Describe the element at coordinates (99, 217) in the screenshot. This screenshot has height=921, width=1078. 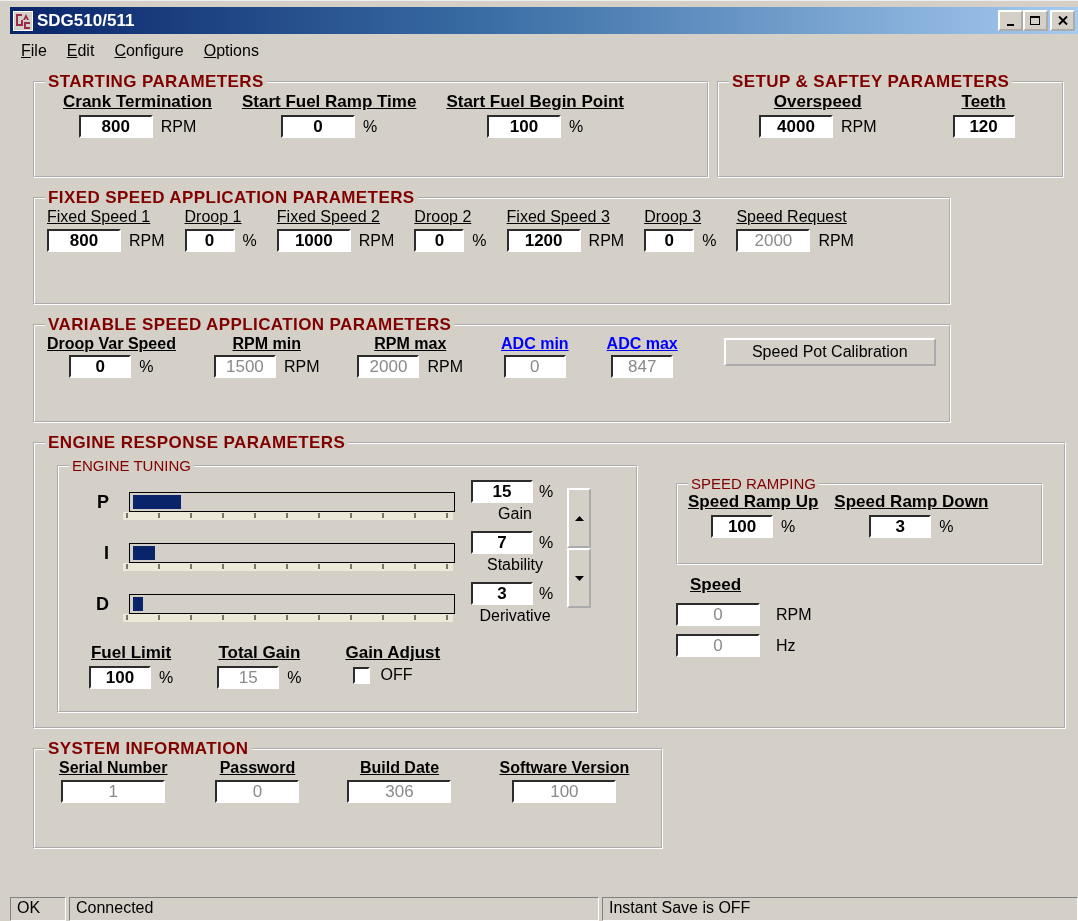
I see `field-label: Fixed Speed 1` at that location.